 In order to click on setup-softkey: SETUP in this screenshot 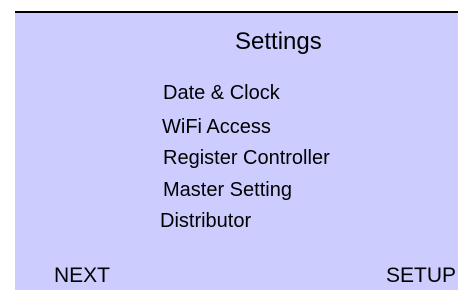, I will do `click(421, 276)`.